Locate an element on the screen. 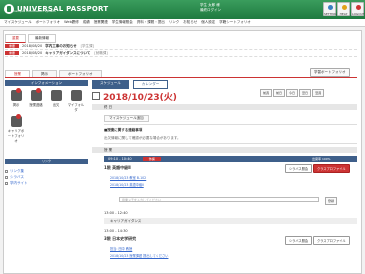 This screenshot has height=274, width=365. attendance-shortcut: 出欠 is located at coordinates (56, 101).